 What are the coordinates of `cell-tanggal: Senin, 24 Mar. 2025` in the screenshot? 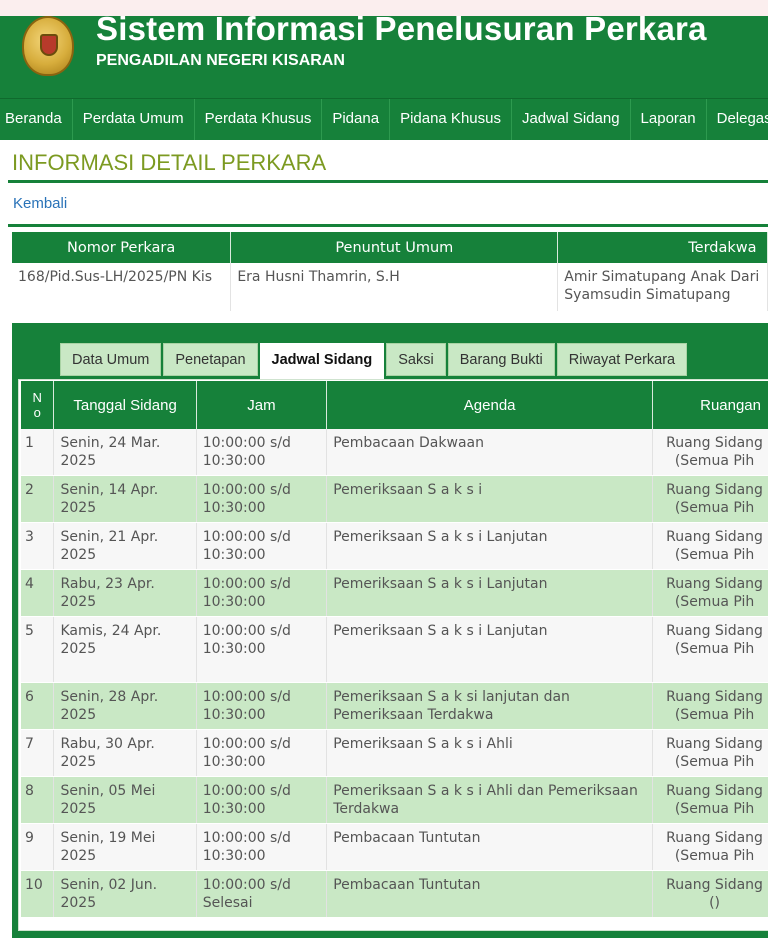 It's located at (125, 452).